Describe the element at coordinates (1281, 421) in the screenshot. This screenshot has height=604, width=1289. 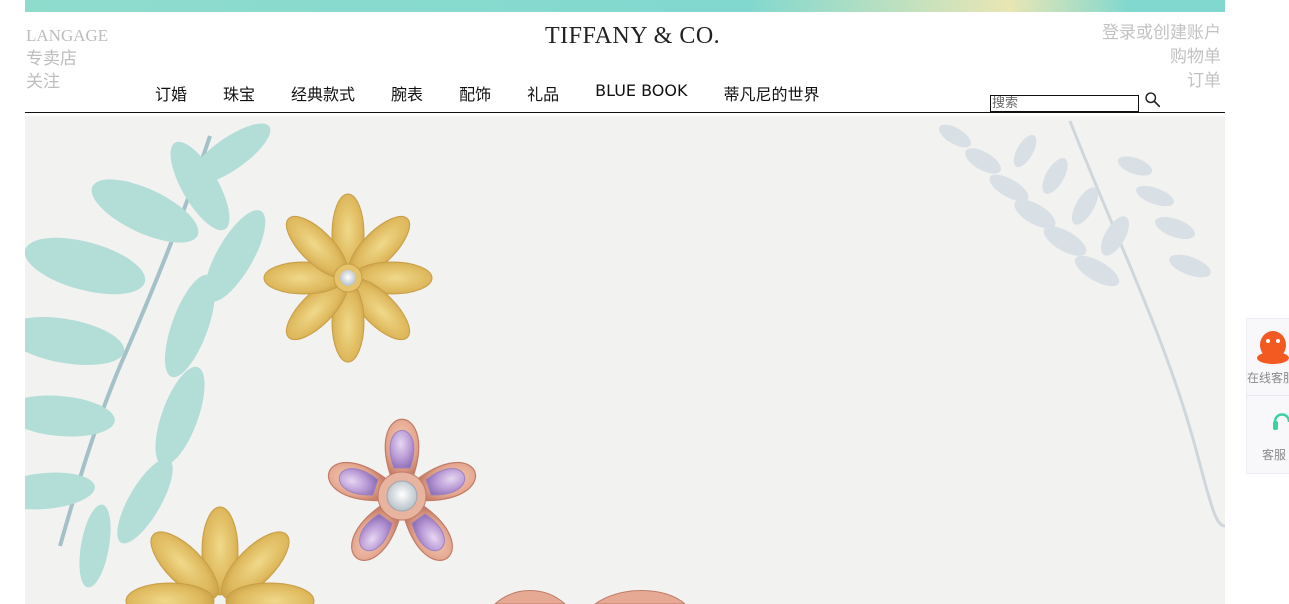
I see `headset-icon` at that location.